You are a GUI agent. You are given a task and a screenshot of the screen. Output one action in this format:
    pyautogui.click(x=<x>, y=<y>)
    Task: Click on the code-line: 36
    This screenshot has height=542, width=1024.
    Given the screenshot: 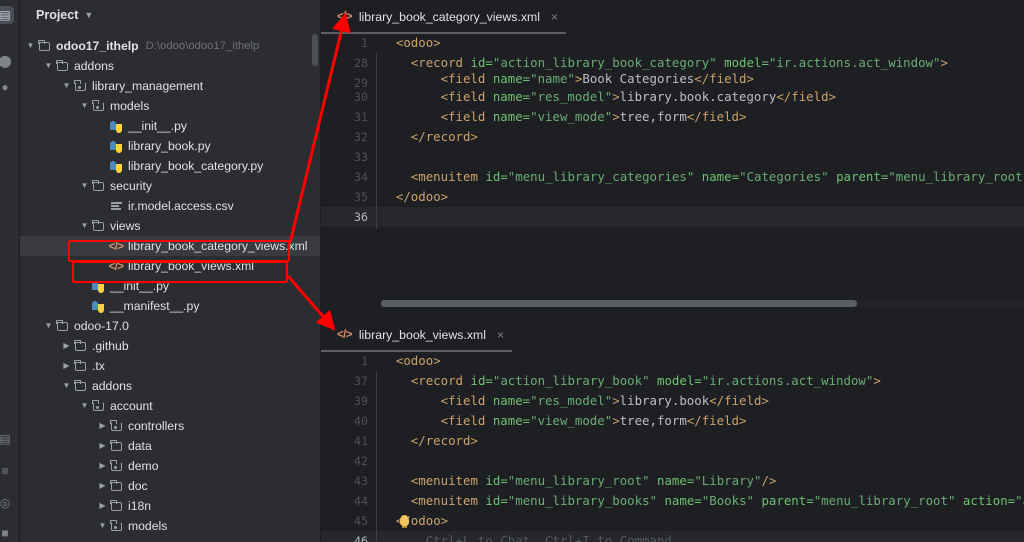 What is the action you would take?
    pyautogui.click(x=672, y=217)
    